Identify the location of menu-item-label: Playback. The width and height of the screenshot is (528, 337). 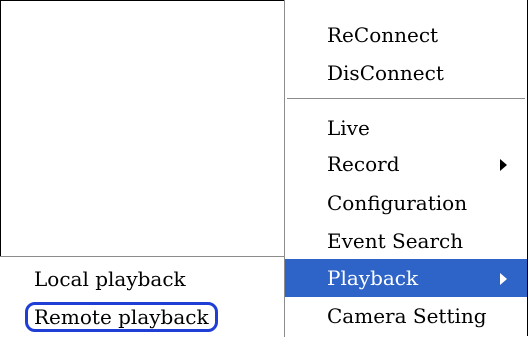
(373, 278).